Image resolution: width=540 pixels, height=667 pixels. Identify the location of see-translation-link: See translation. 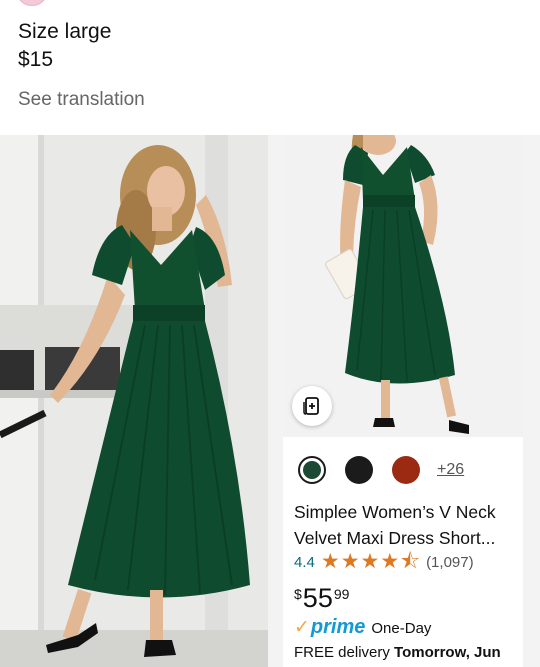
(81, 100).